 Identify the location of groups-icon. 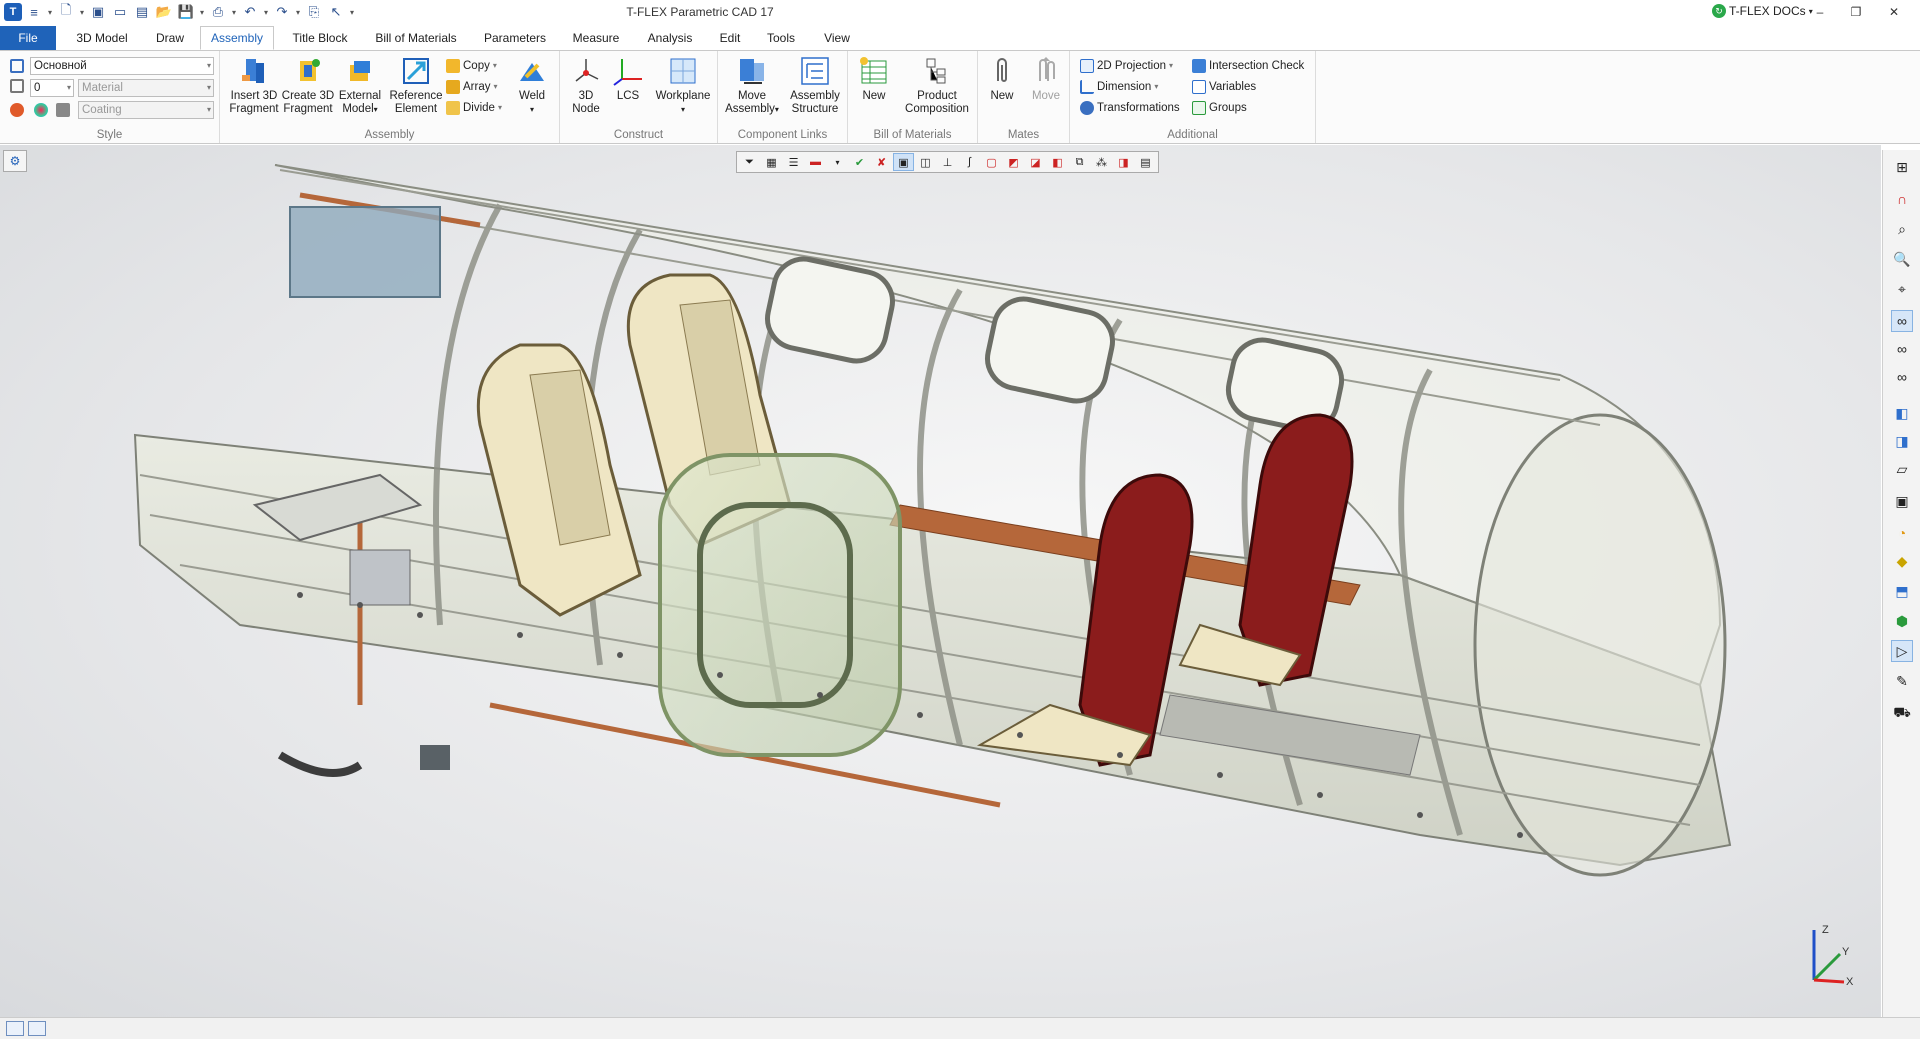
(1199, 108).